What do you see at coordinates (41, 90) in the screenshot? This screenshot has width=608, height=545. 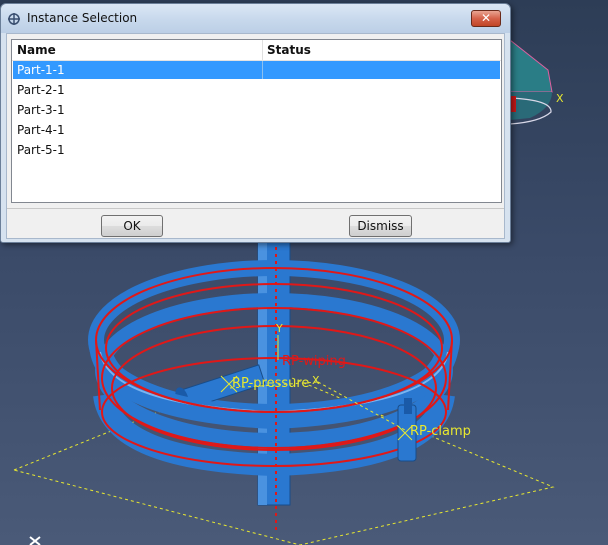 I see `row-name: Part-2-1` at bounding box center [41, 90].